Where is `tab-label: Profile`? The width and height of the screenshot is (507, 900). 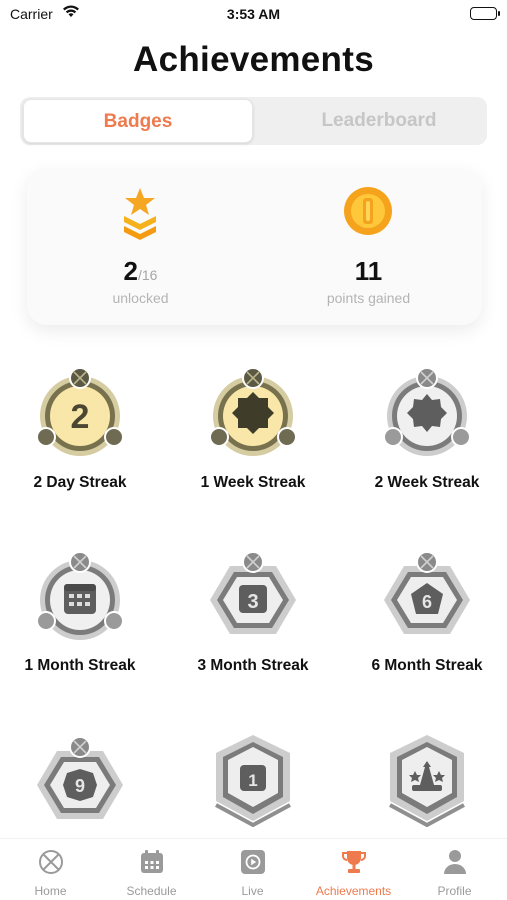 tab-label: Profile is located at coordinates (454, 891).